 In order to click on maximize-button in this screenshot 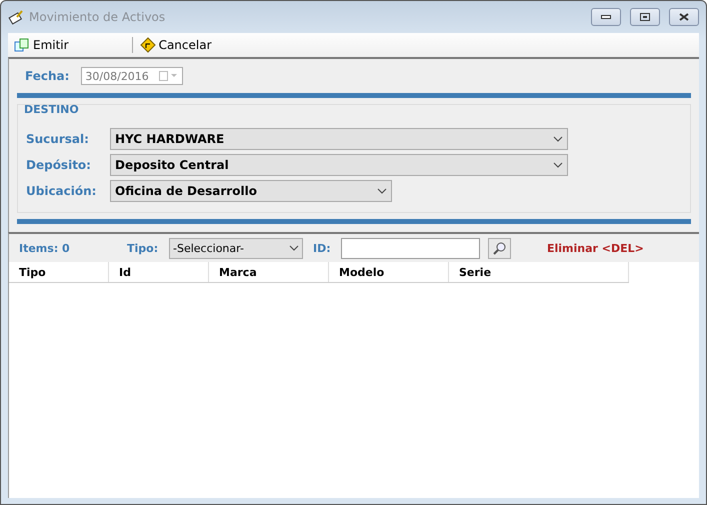, I will do `click(645, 17)`.